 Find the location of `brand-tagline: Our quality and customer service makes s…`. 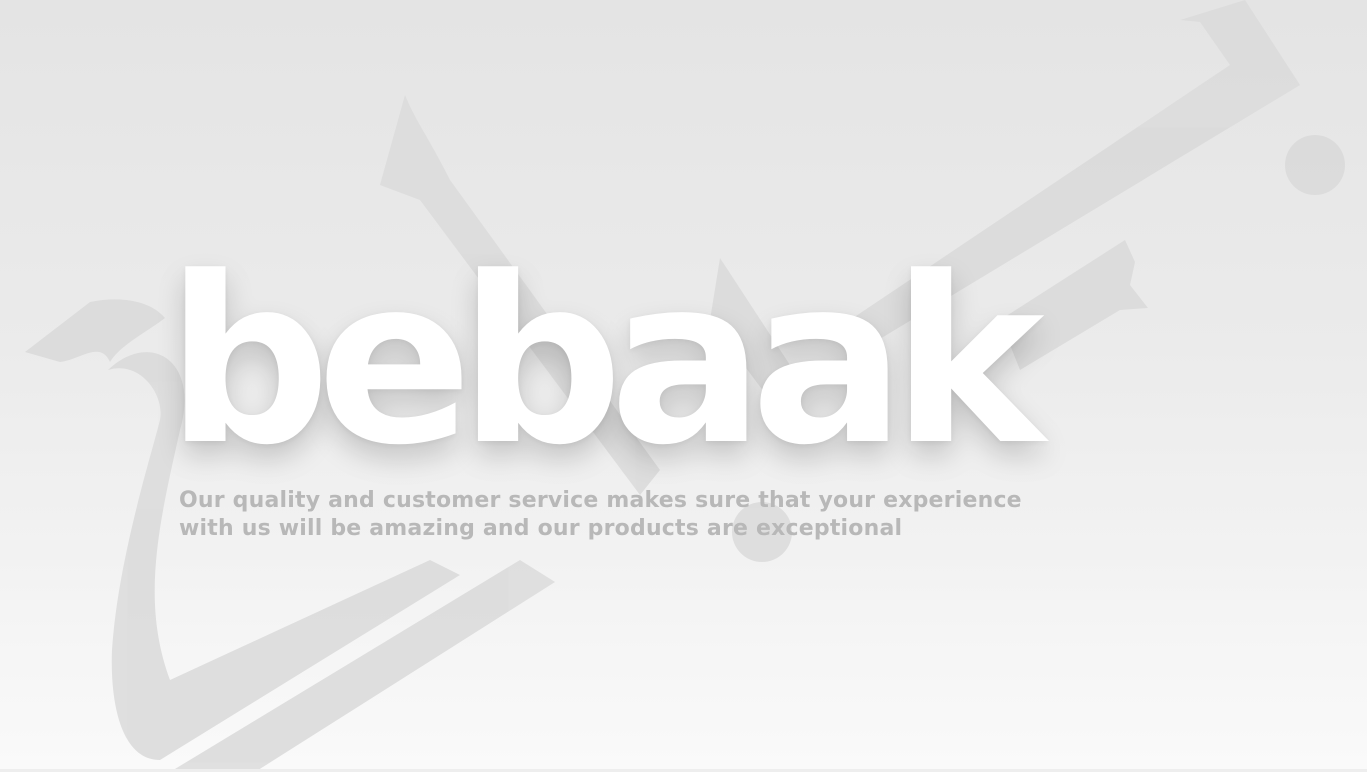

brand-tagline: Our quality and customer service makes s… is located at coordinates (600, 514).